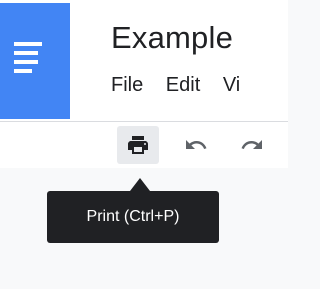 Image resolution: width=320 pixels, height=289 pixels. I want to click on undo-icon, so click(196, 144).